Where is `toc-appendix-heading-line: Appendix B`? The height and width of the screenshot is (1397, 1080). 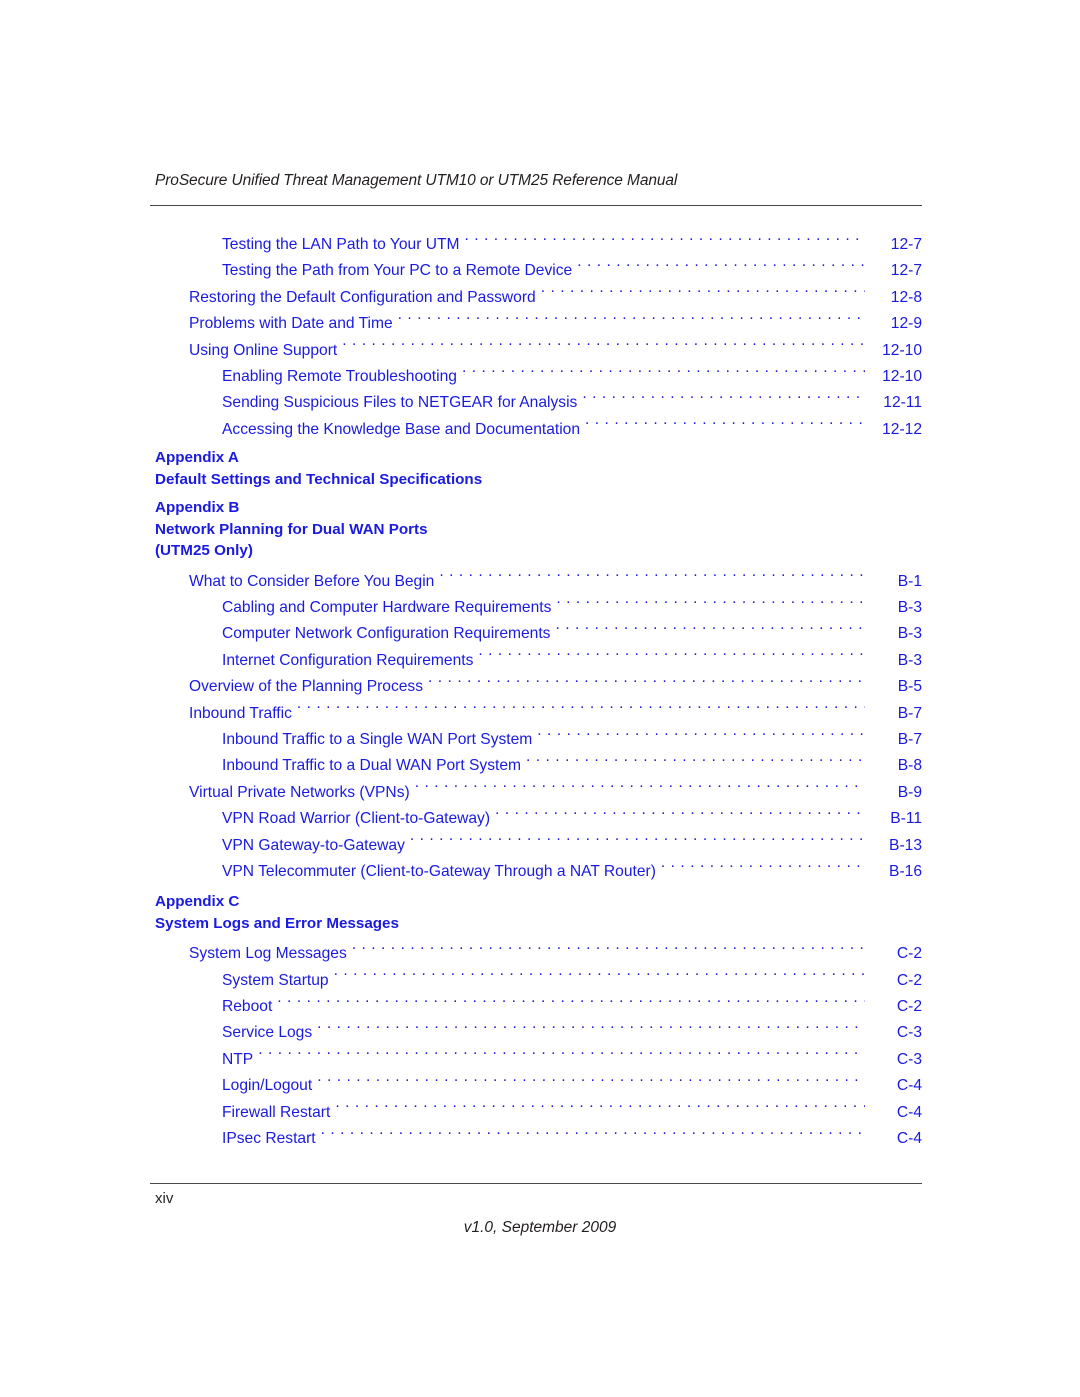
toc-appendix-heading-line: Appendix B is located at coordinates (197, 508).